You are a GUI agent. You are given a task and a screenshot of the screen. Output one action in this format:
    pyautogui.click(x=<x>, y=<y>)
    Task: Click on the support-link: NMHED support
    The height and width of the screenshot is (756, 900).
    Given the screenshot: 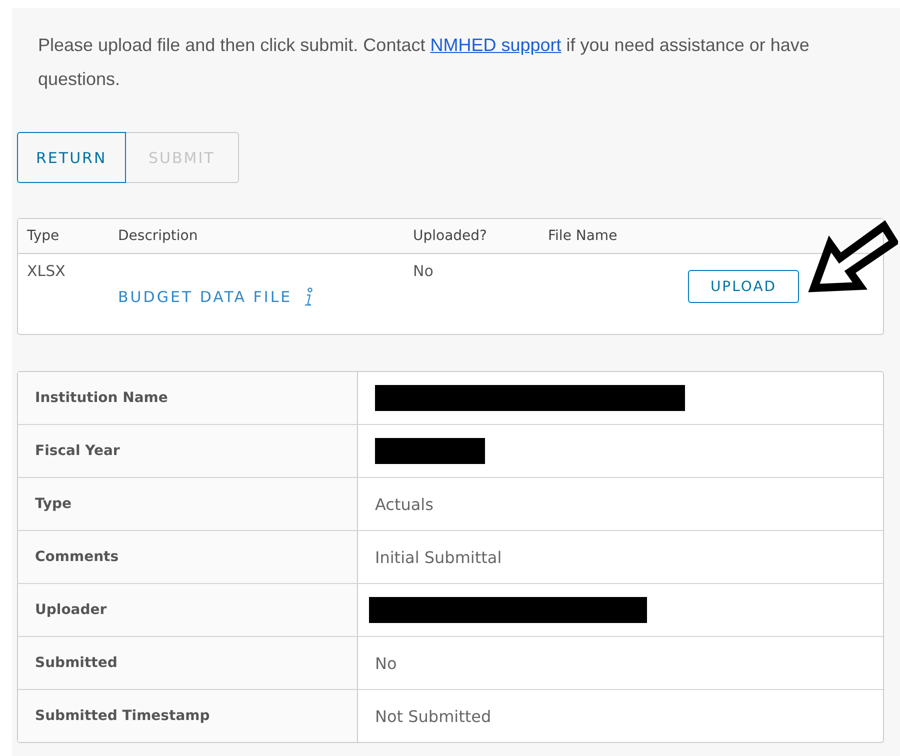 What is the action you would take?
    pyautogui.click(x=496, y=45)
    